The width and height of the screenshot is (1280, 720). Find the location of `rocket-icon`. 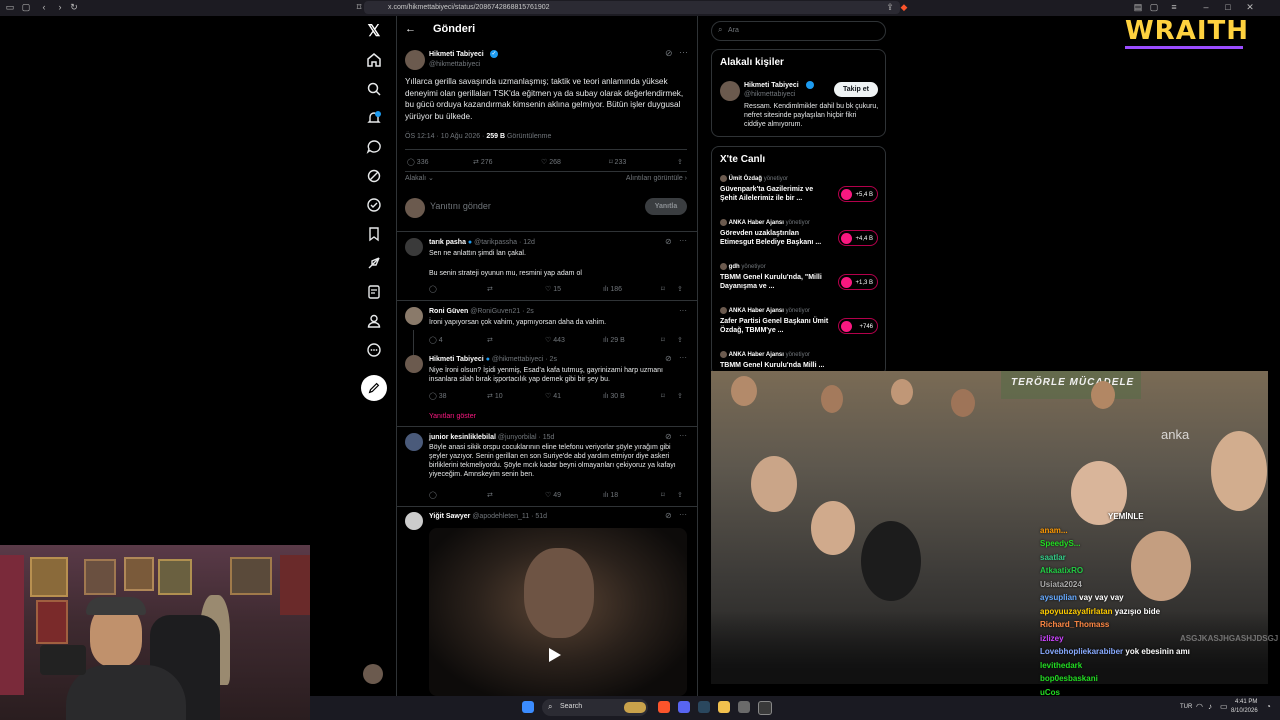

rocket-icon is located at coordinates (374, 263).